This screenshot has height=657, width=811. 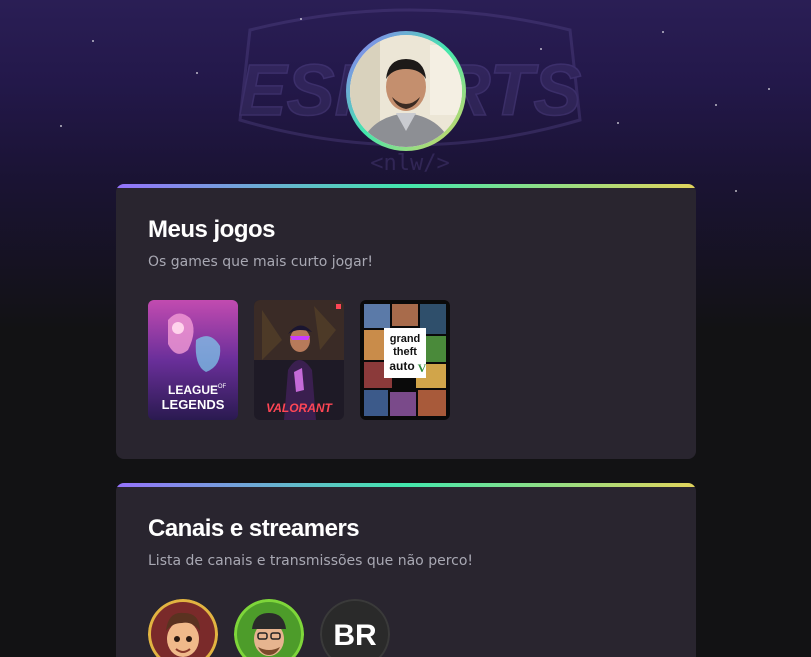 I want to click on avatar-photo, so click(x=406, y=91).